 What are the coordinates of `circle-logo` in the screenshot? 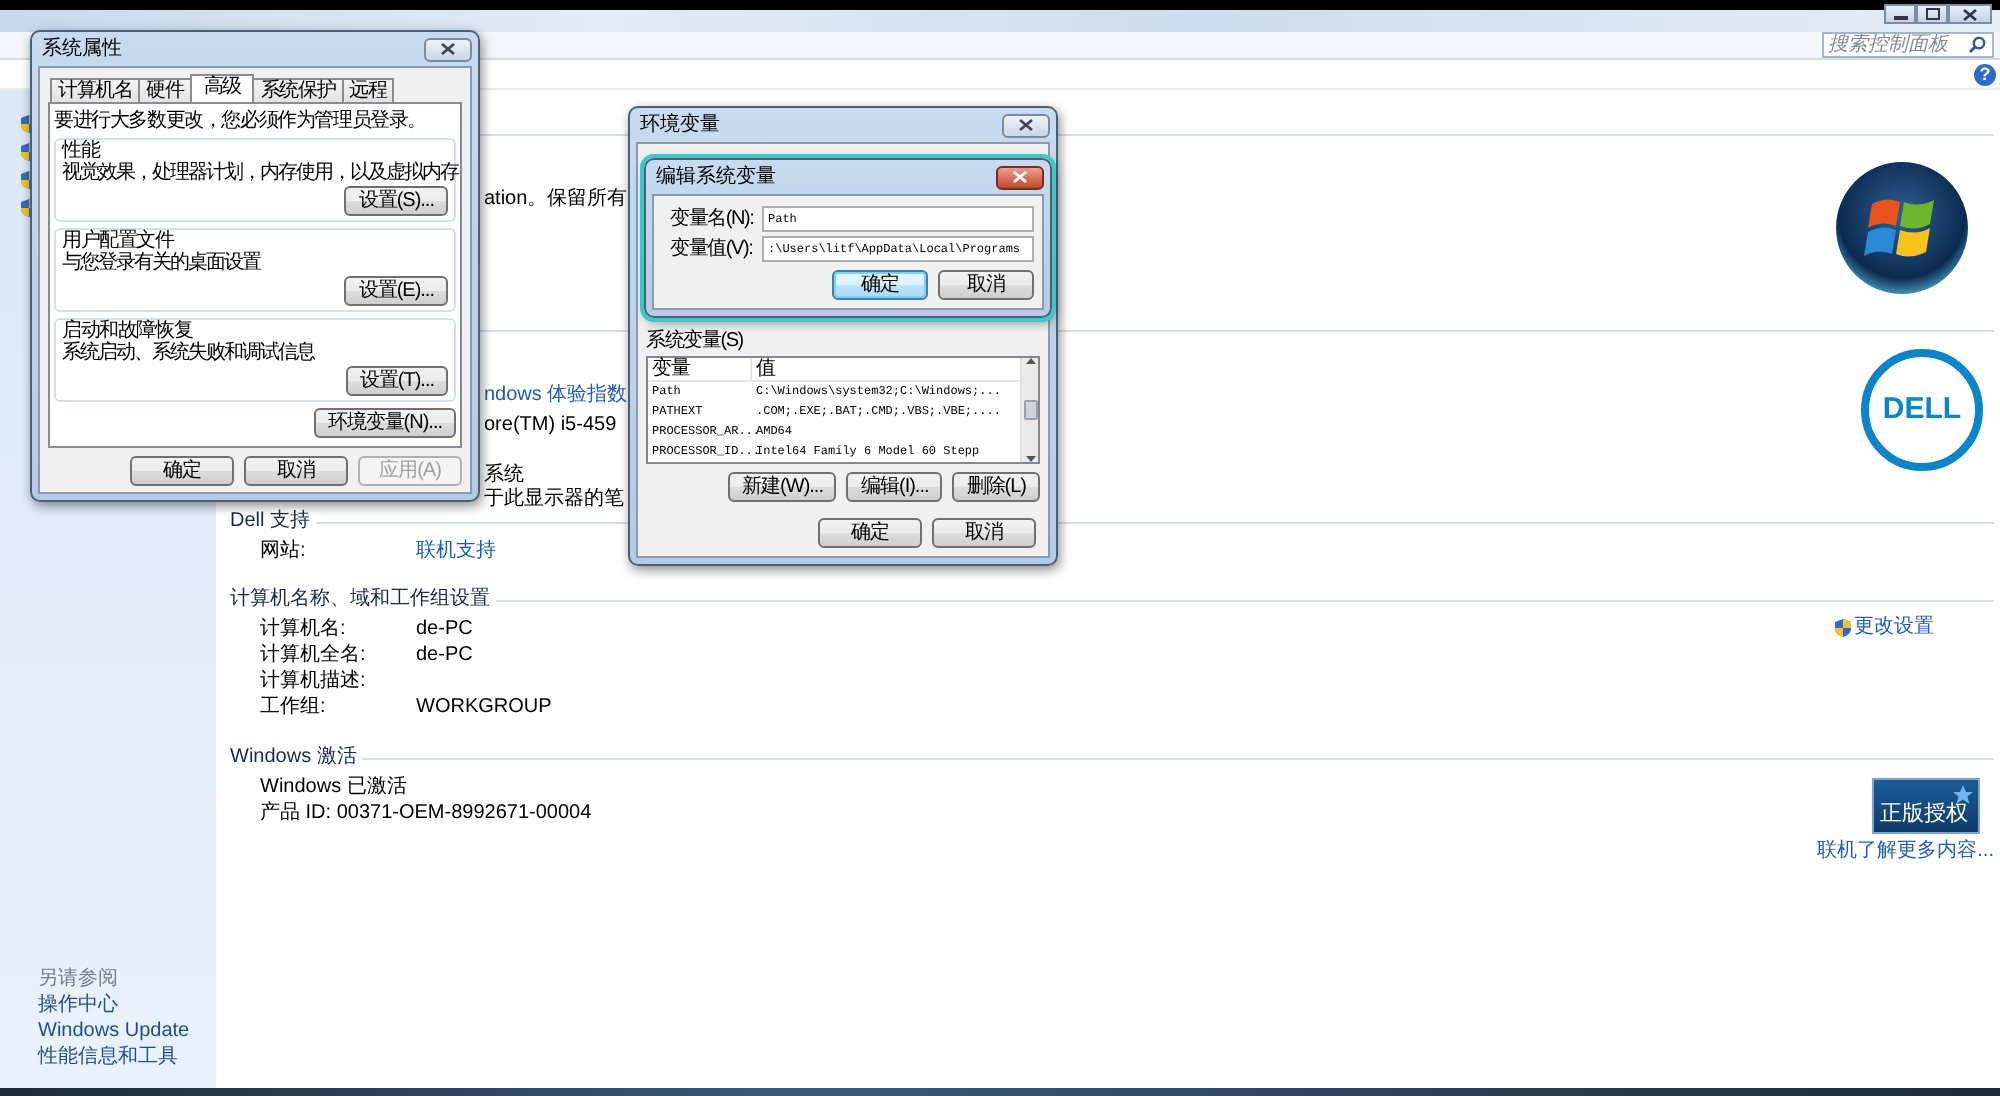 It's located at (1922, 410).